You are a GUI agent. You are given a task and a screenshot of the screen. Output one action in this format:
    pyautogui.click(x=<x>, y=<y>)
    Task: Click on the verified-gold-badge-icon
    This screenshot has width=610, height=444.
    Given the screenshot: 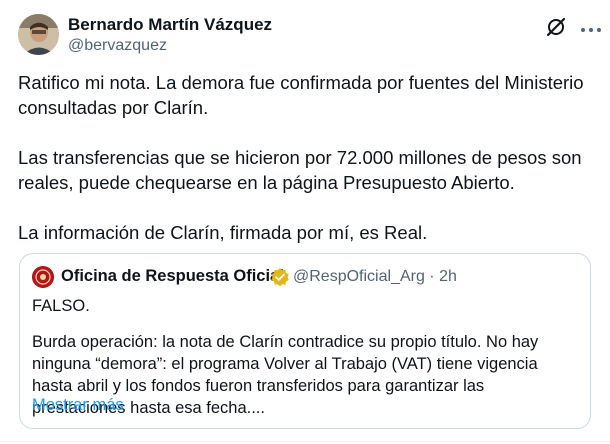 What is the action you would take?
    pyautogui.click(x=280, y=277)
    